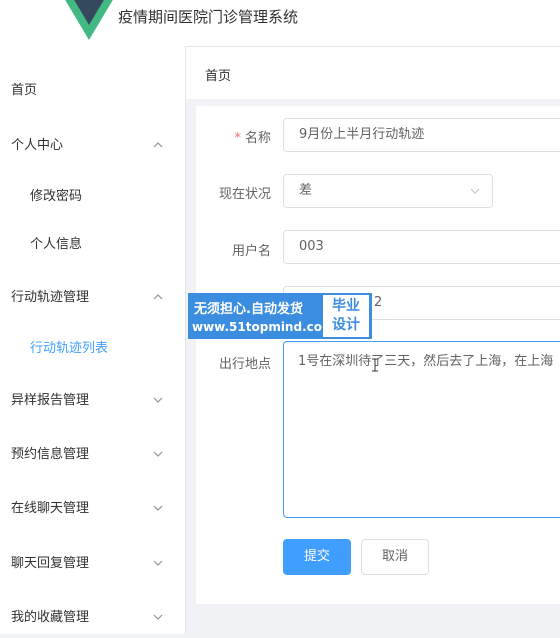  I want to click on watermark-badge-line2: 设计, so click(346, 325).